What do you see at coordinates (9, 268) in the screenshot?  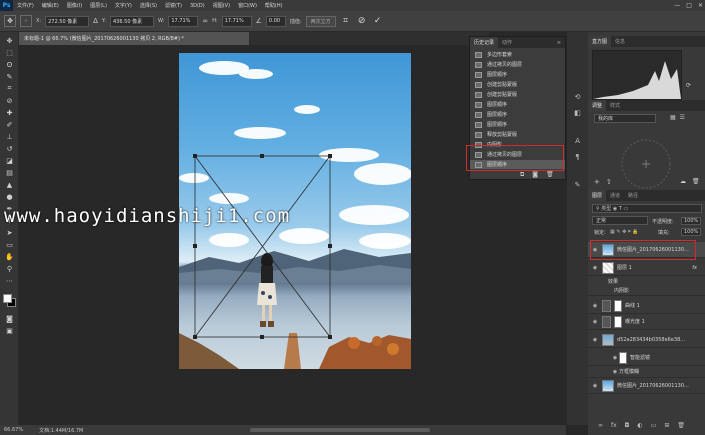 I see `zoom-tool-icon: ⚲` at bounding box center [9, 268].